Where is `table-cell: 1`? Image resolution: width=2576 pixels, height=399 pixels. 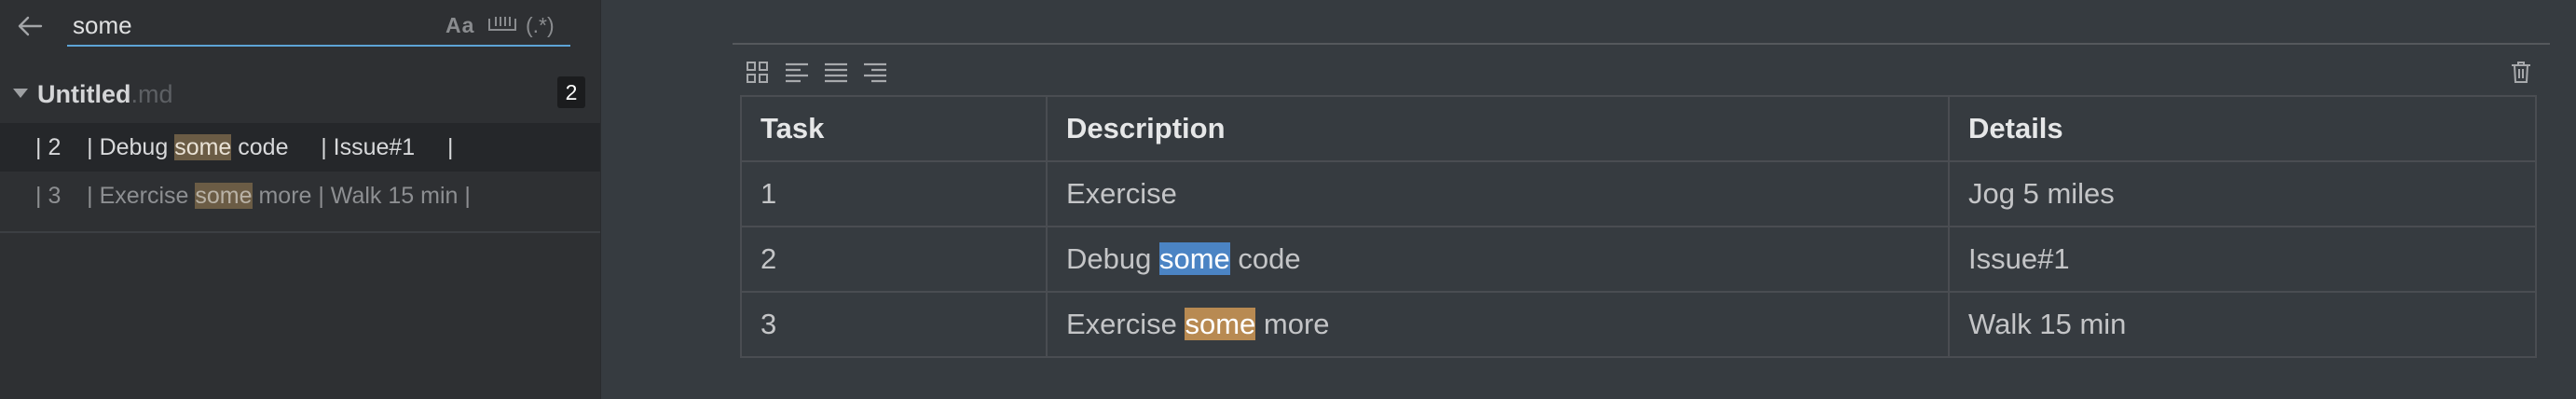 table-cell: 1 is located at coordinates (894, 193).